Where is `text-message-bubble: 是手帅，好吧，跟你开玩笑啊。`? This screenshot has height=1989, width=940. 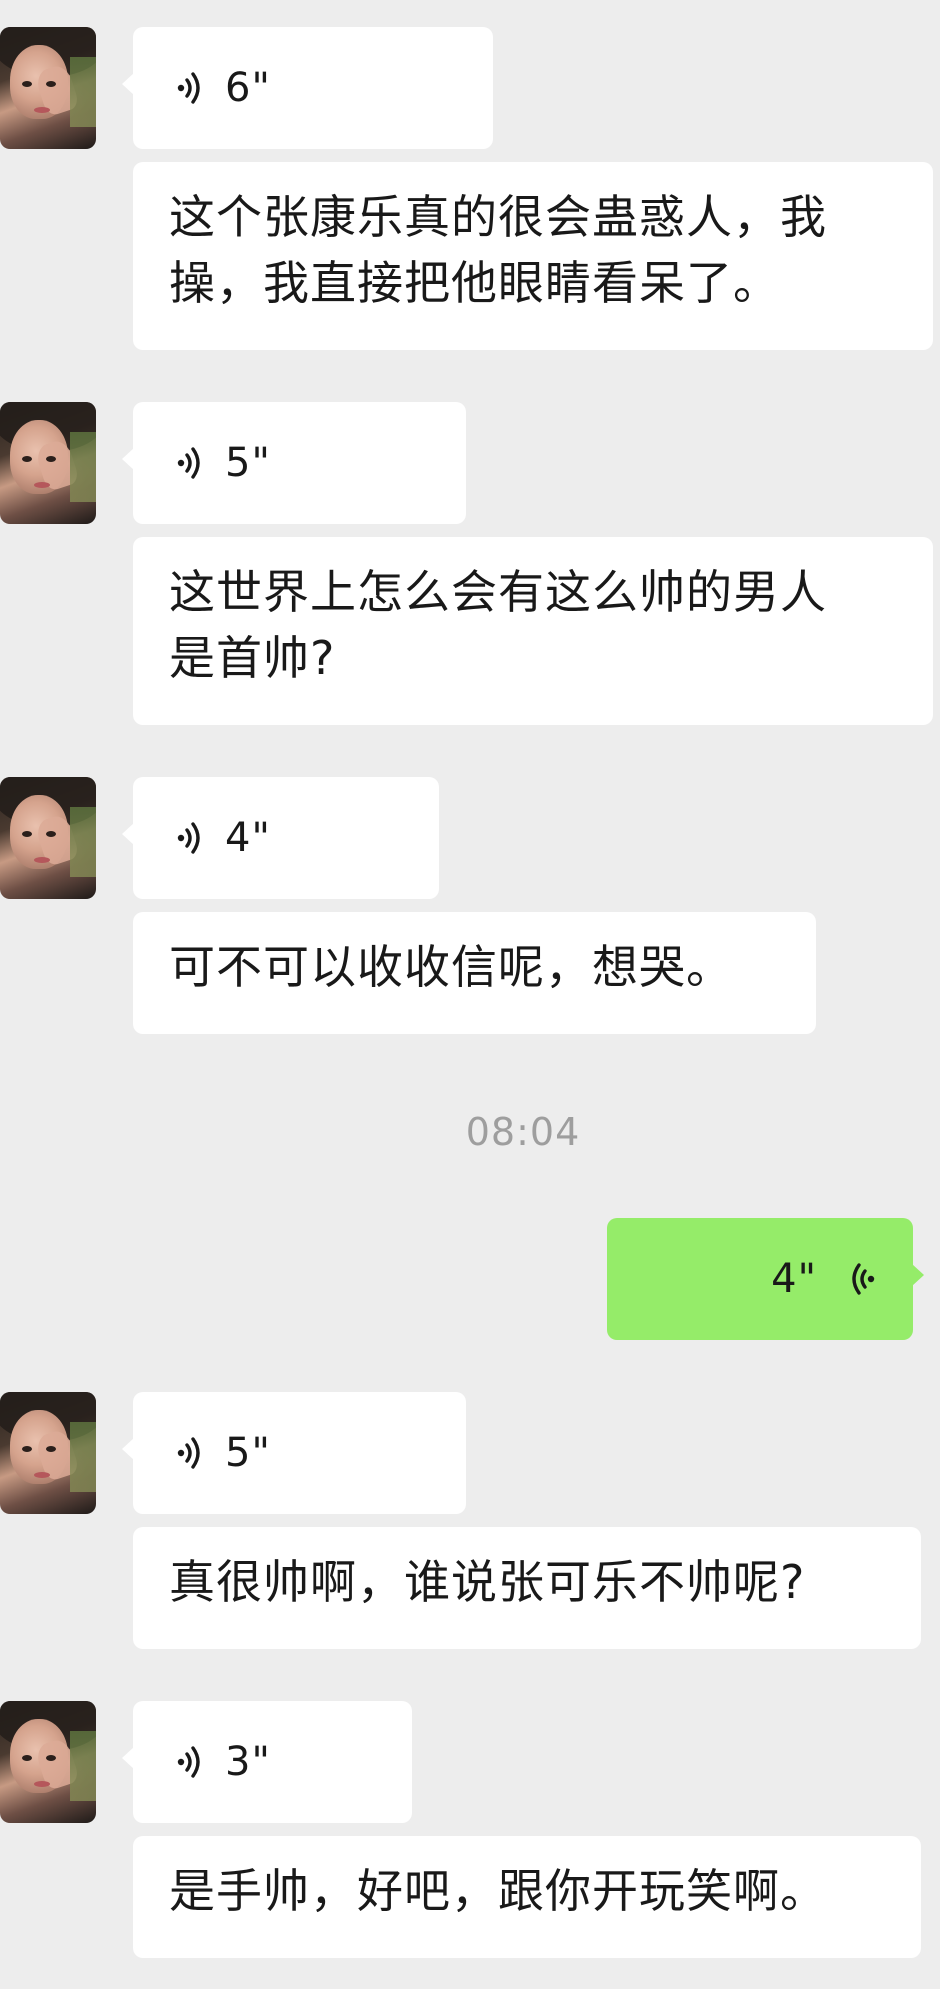 text-message-bubble: 是手帅，好吧，跟你开玩笑啊。 is located at coordinates (527, 1897).